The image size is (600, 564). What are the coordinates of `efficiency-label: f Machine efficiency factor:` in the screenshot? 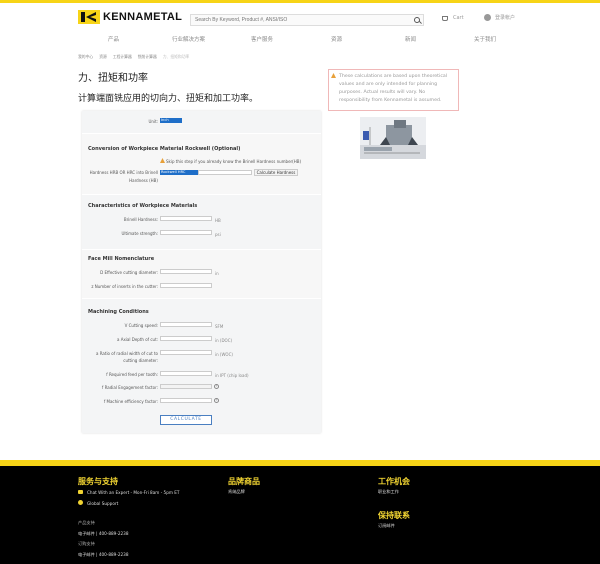 It's located at (122, 401).